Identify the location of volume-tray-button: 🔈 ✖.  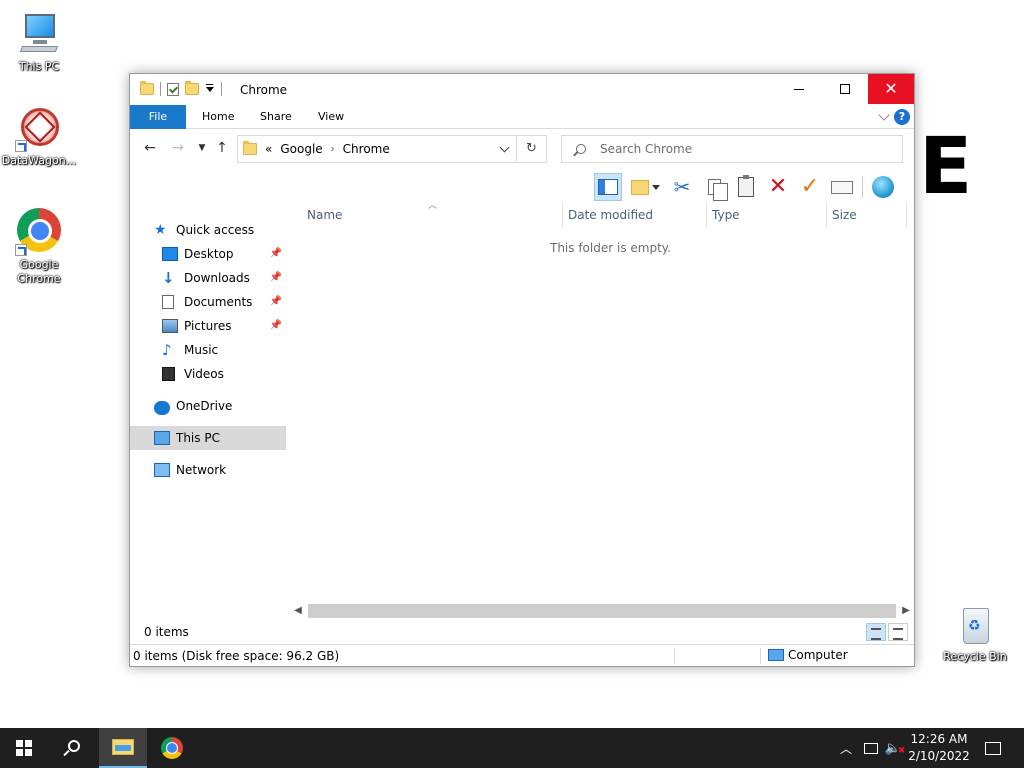
(895, 748).